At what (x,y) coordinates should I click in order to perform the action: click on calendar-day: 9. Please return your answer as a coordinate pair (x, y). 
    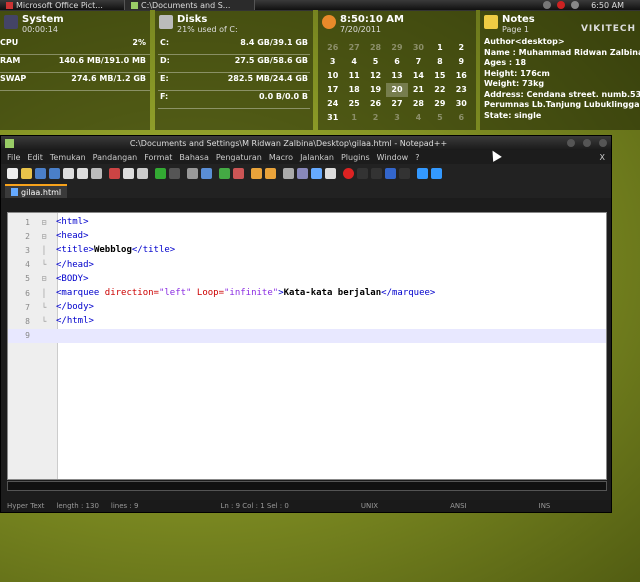
    Looking at the image, I should click on (461, 62).